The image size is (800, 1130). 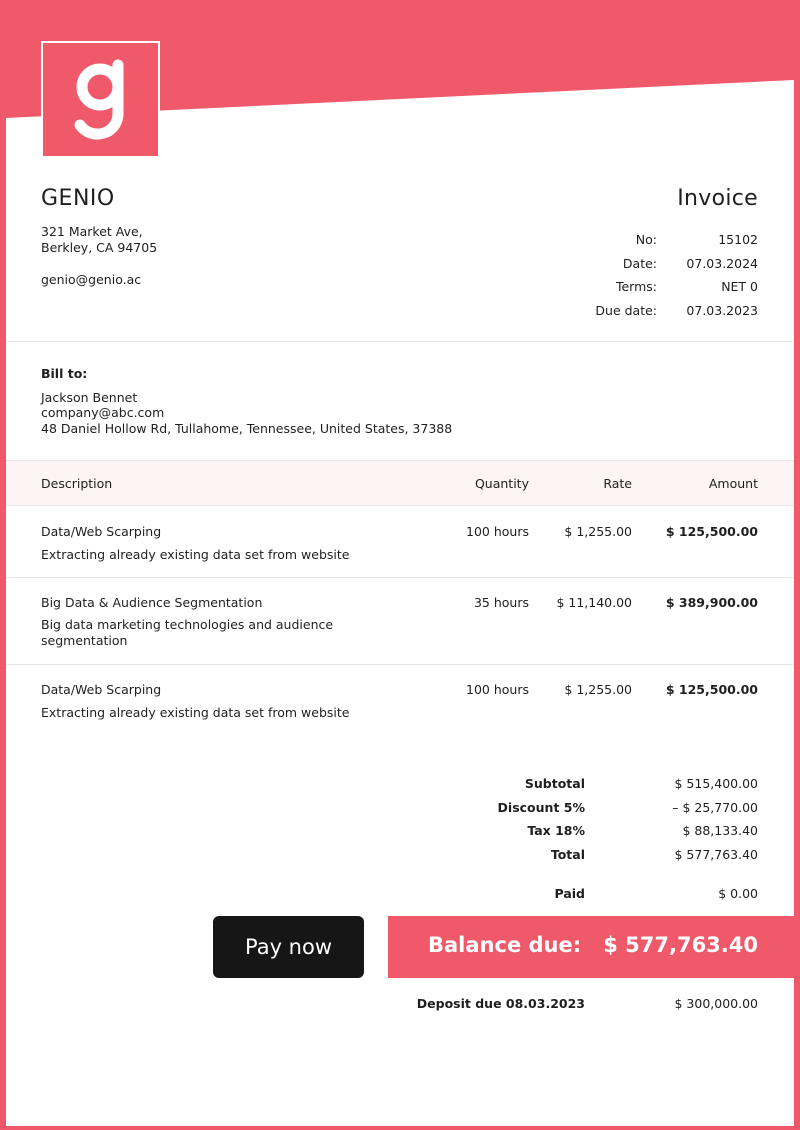 What do you see at coordinates (99, 247) in the screenshot?
I see `company-address-line2: Berkley, CA 94705` at bounding box center [99, 247].